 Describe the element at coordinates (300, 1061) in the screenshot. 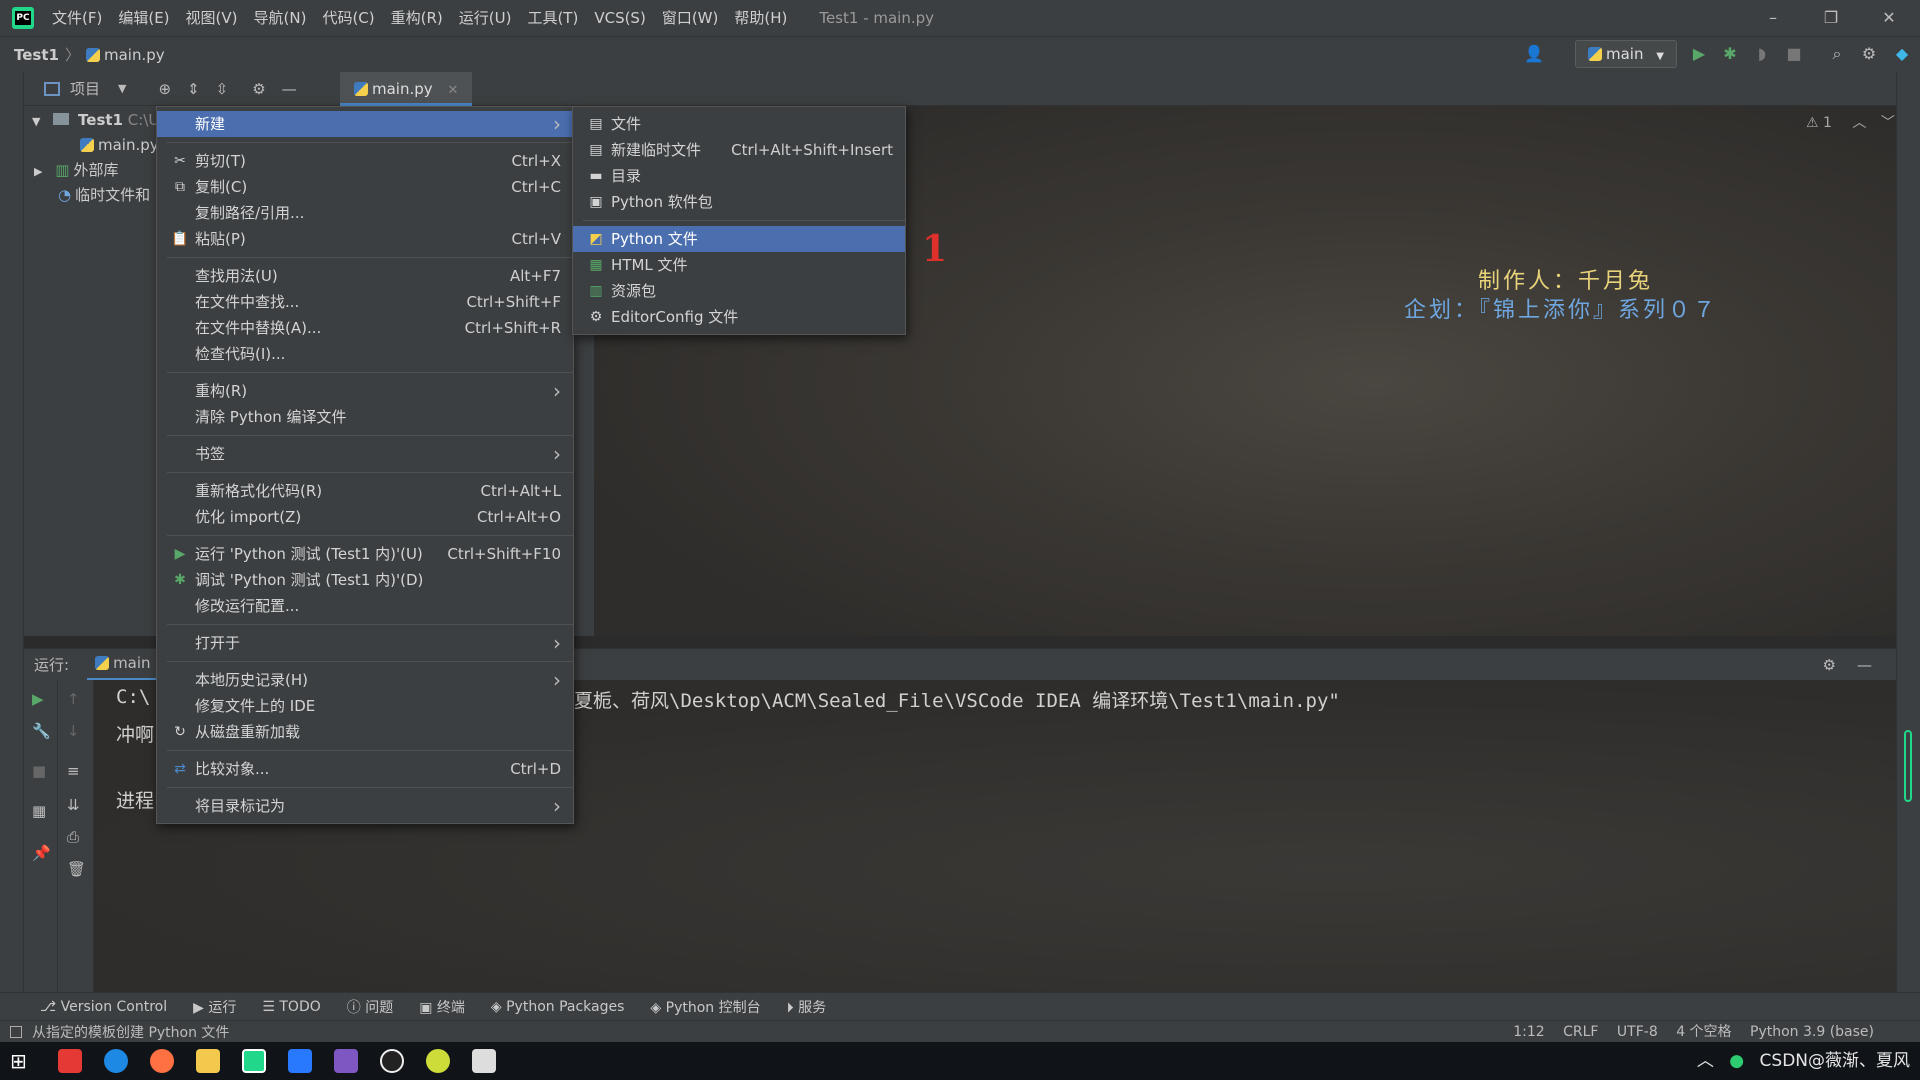

I see `vscode-icon` at that location.